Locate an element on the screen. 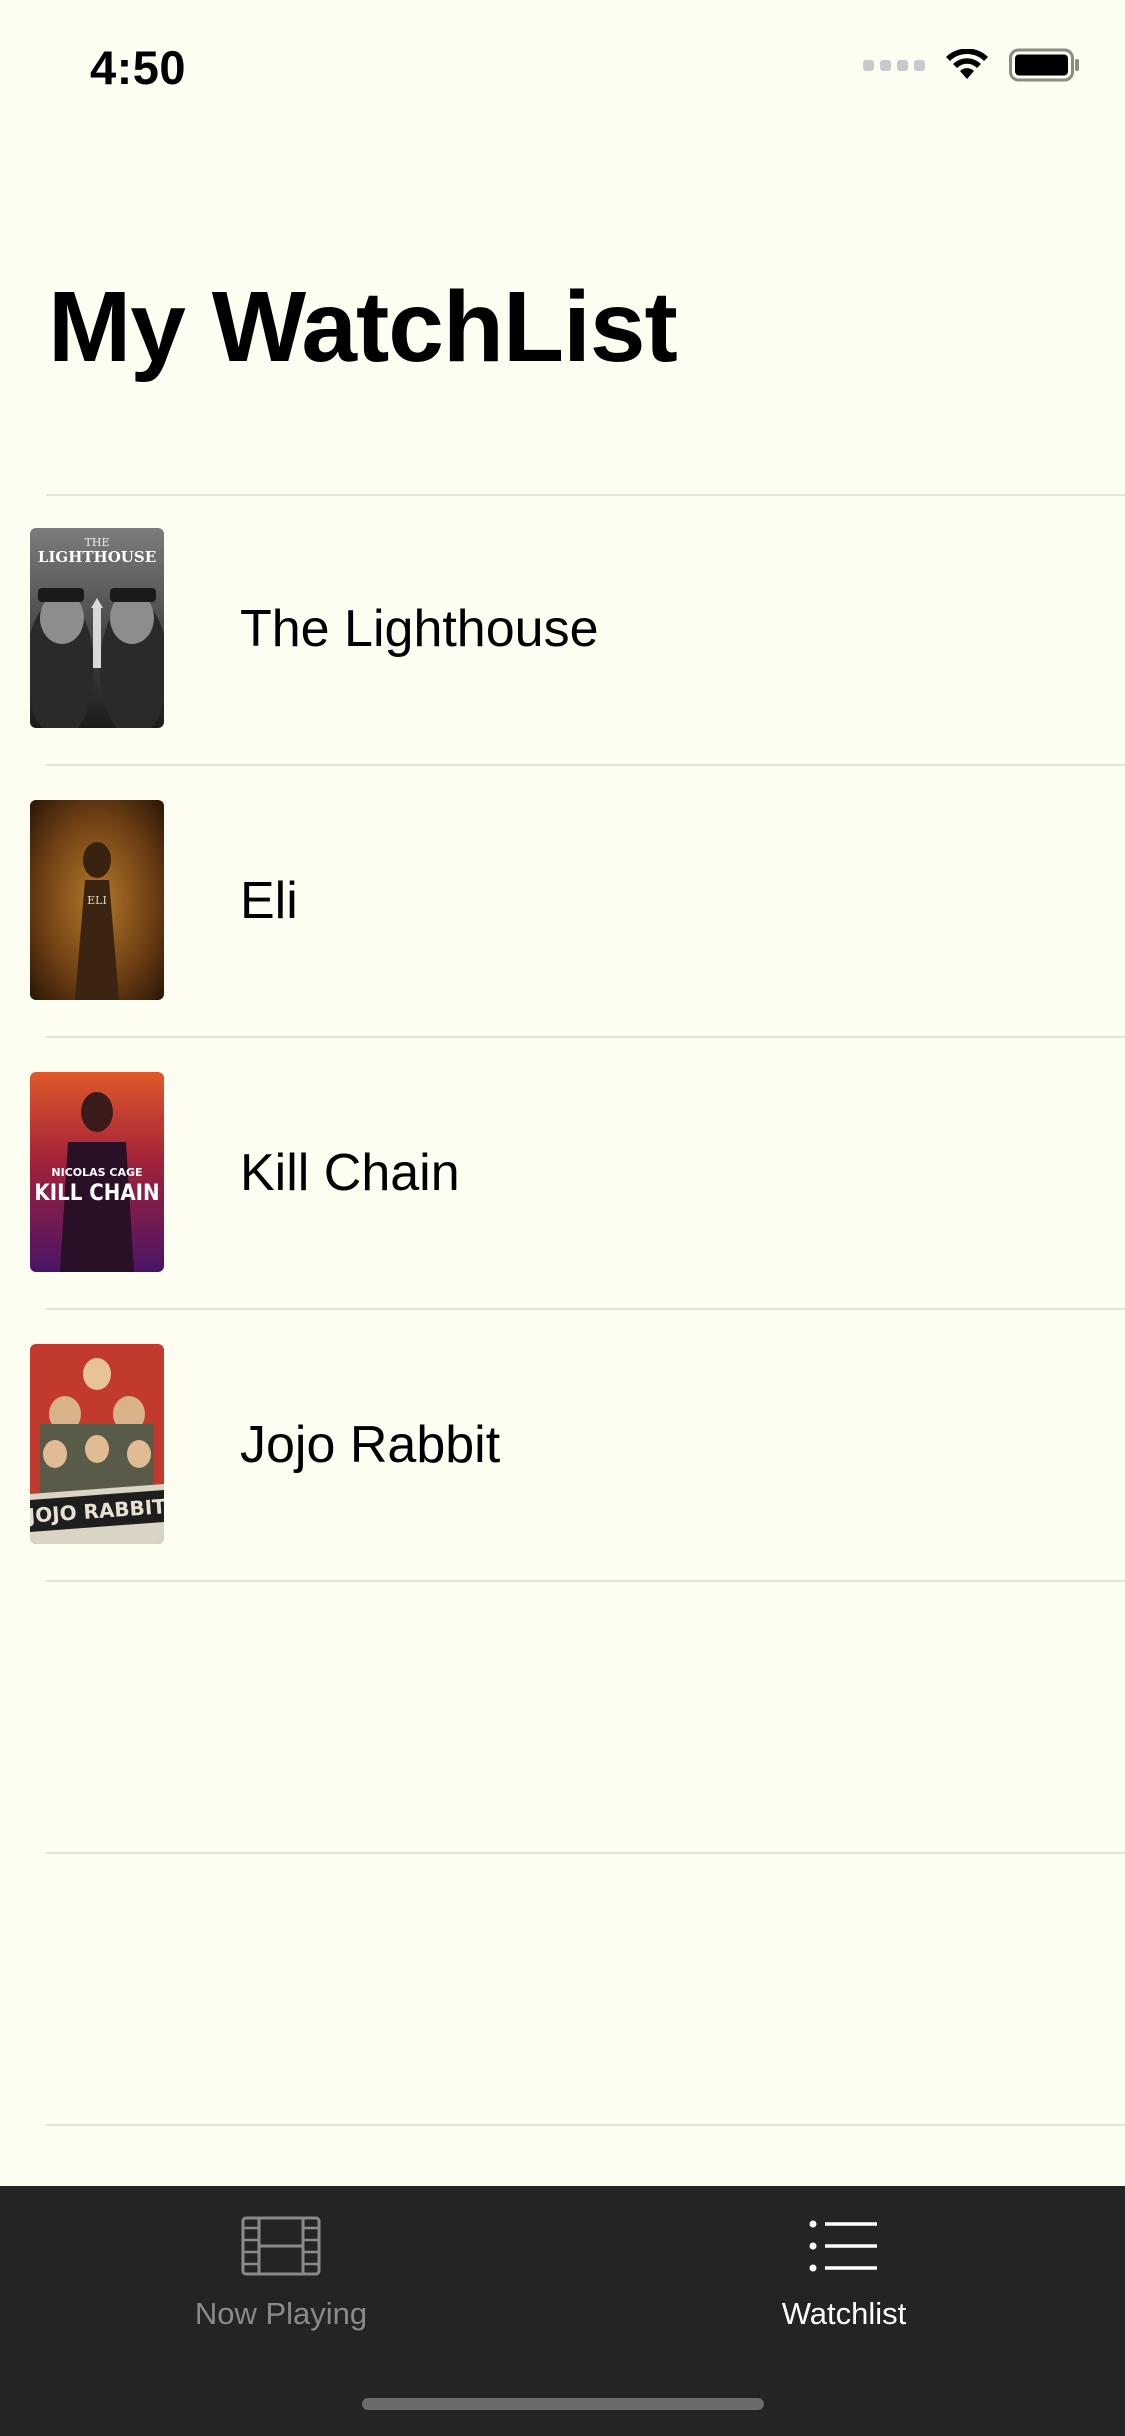 This screenshot has height=2436, width=1125. status-time: 4:50 is located at coordinates (138, 67).